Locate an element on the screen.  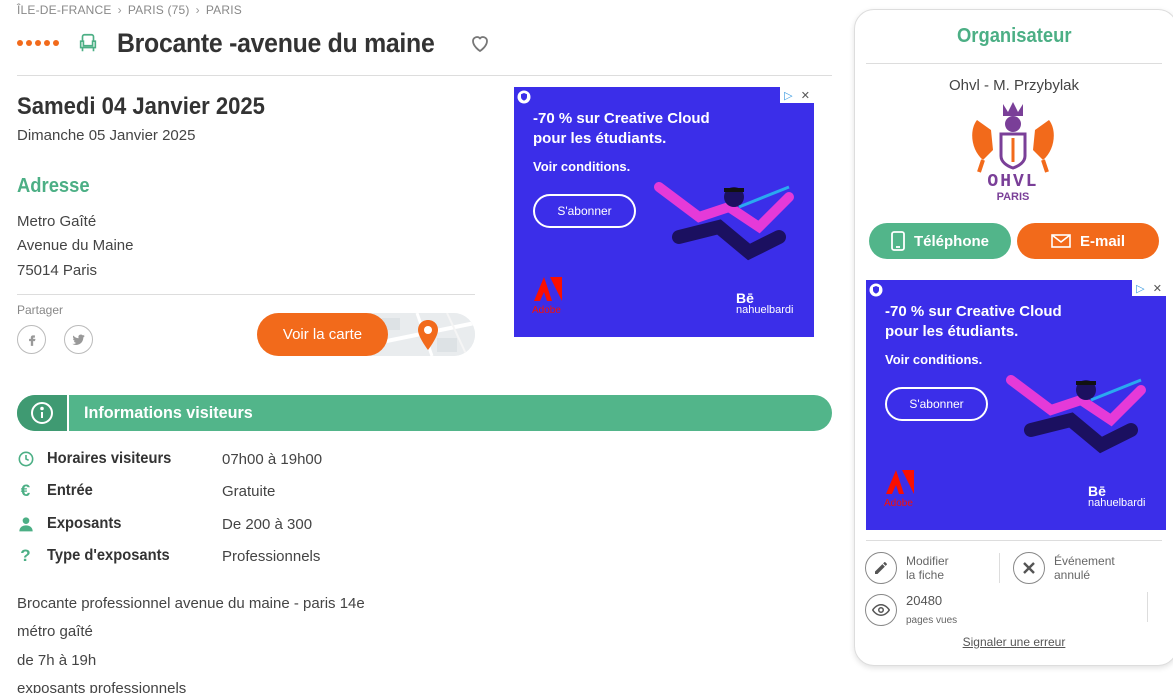
info-label: Exposants is located at coordinates (84, 523).